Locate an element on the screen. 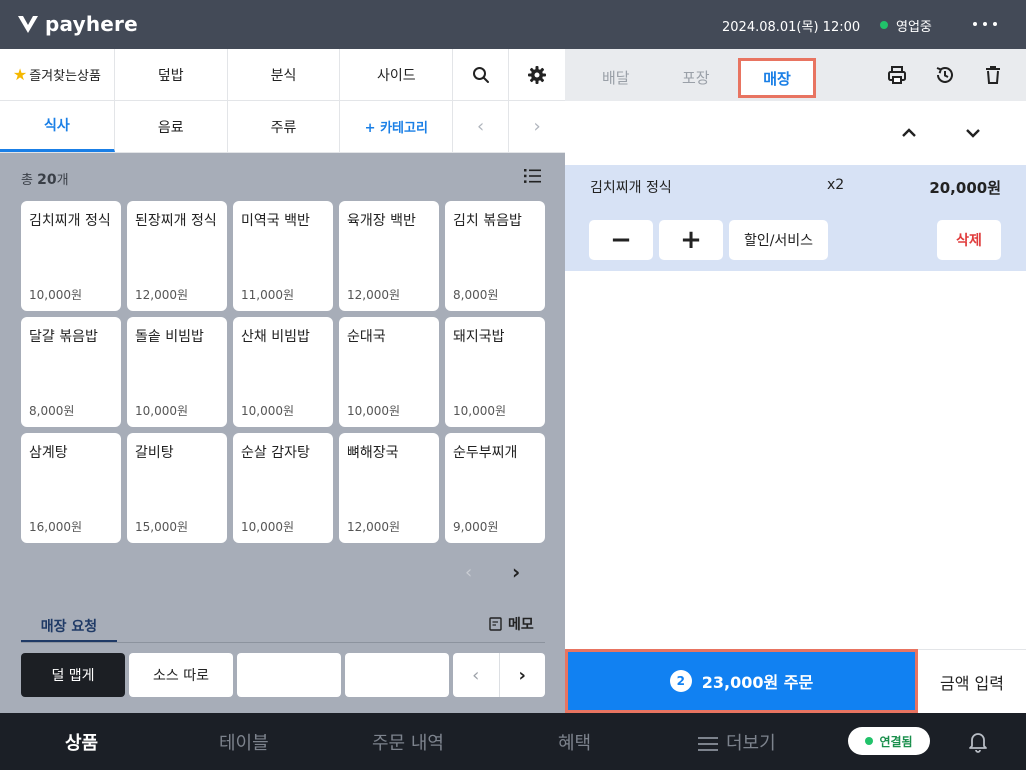 The width and height of the screenshot is (1026, 770). product-card: 순살 감자탕 10,000원 is located at coordinates (283, 488).